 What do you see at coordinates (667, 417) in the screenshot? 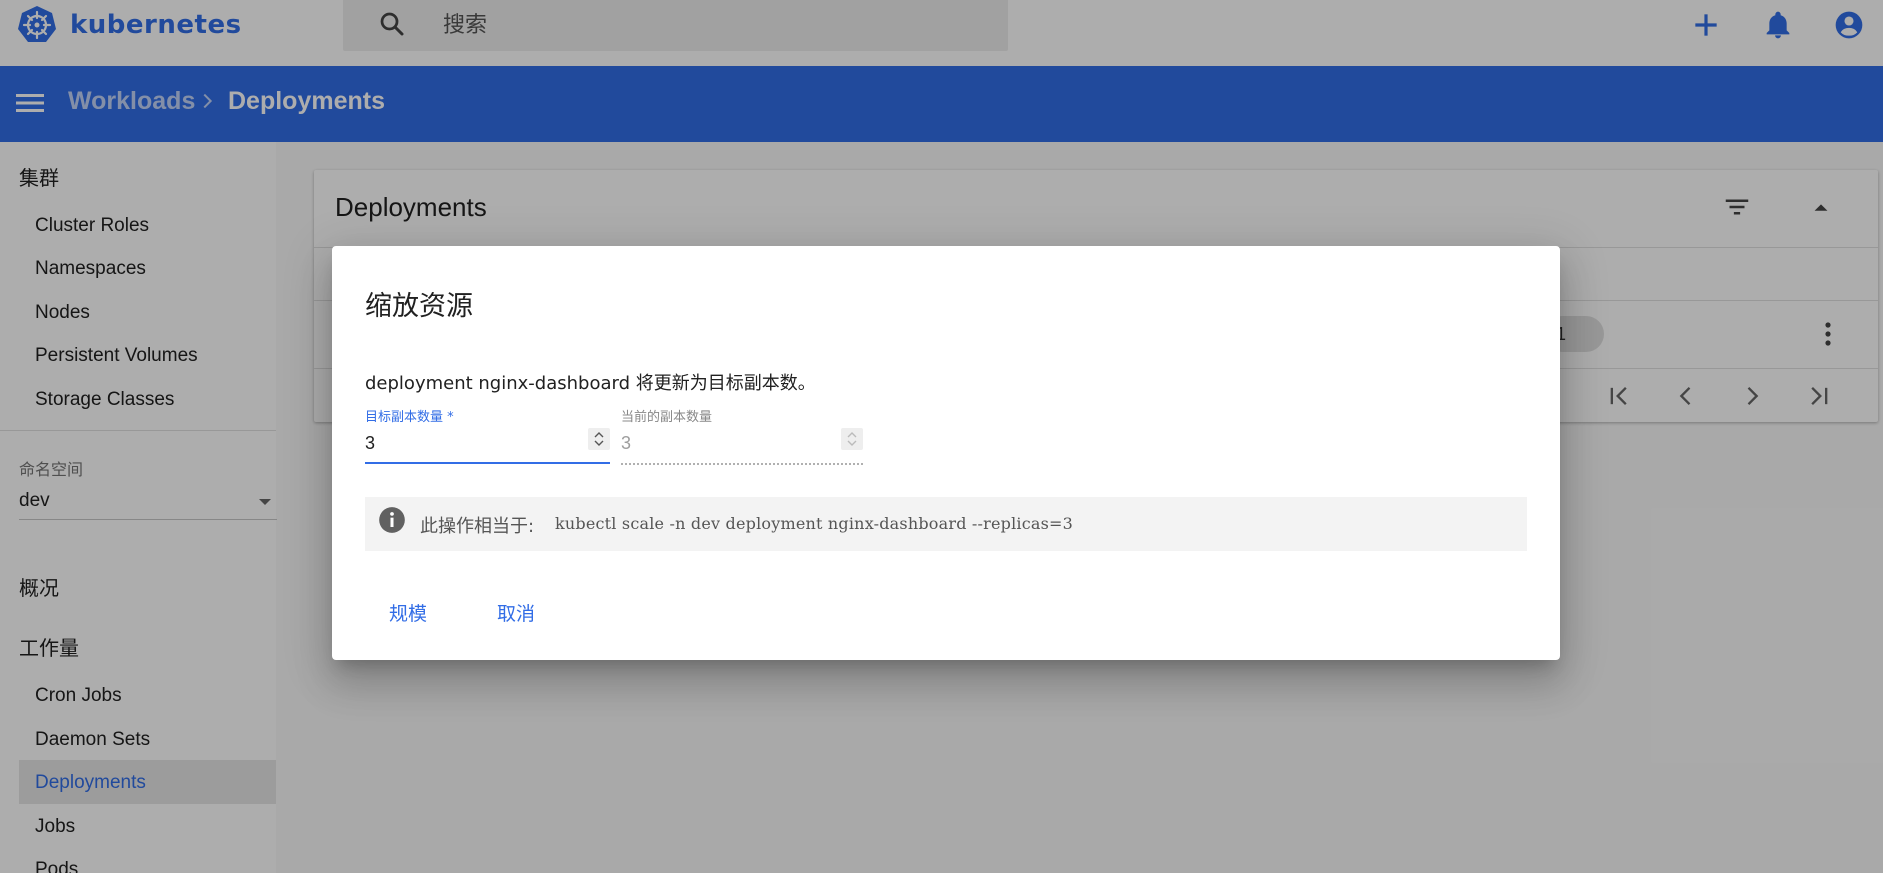
I see `current-replicas-label: 当前的副本数量` at bounding box center [667, 417].